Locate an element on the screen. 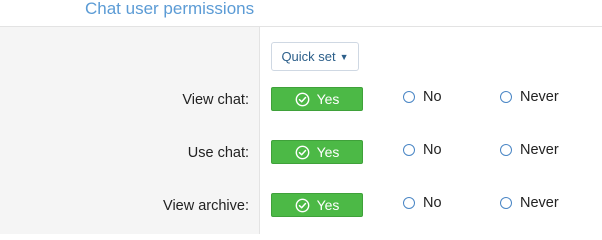 The height and width of the screenshot is (240, 602). section-title: Chat user permissions is located at coordinates (170, 9).